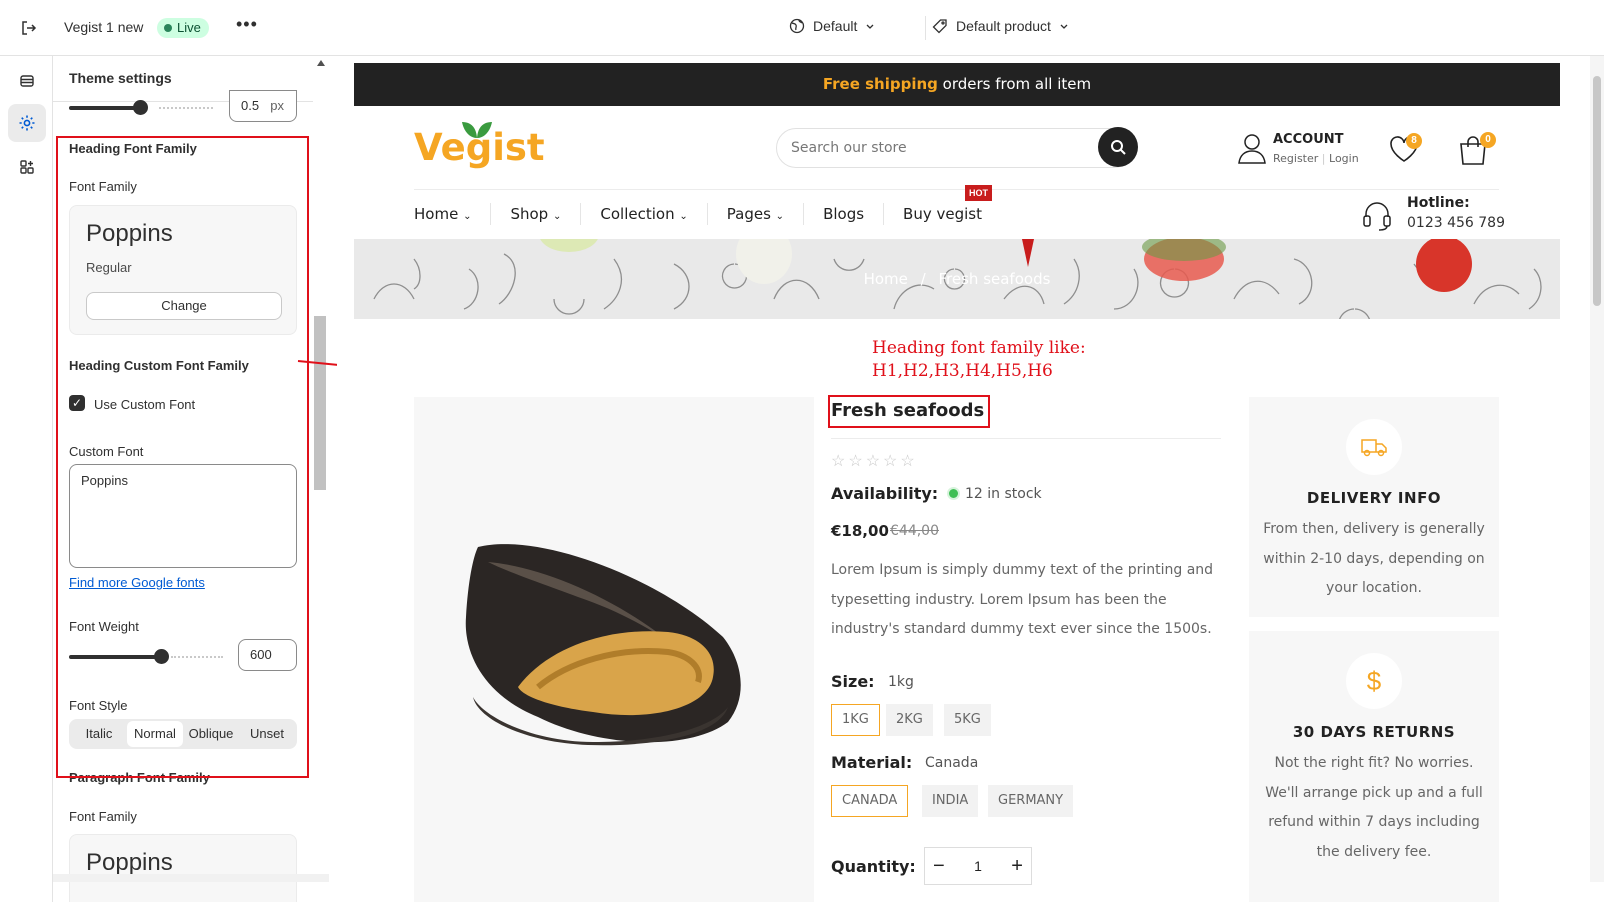  Describe the element at coordinates (1597, 469) in the screenshot. I see `preview-scrollbar` at that location.